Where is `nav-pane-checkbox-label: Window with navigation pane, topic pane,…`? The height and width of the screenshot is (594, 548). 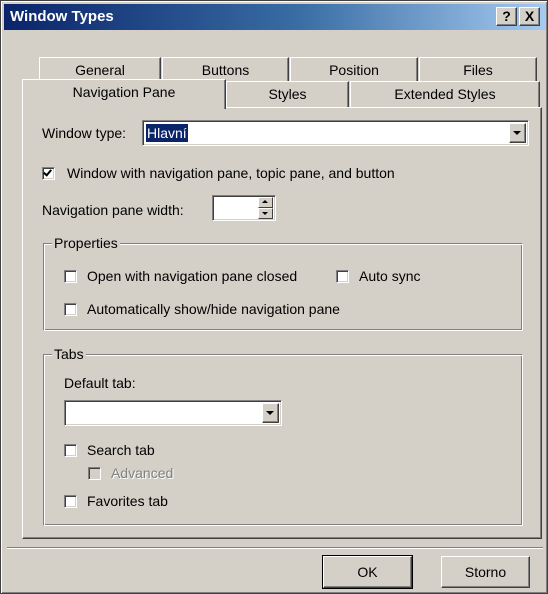
nav-pane-checkbox-label: Window with navigation pane, topic pane,… is located at coordinates (231, 173).